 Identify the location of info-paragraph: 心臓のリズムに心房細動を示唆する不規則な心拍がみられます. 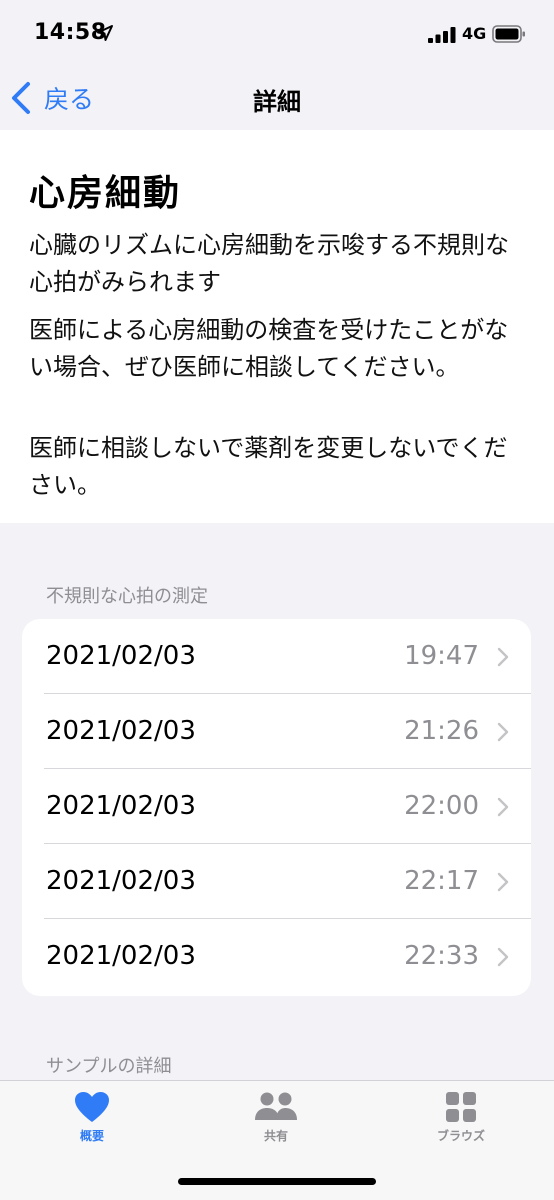
(269, 263).